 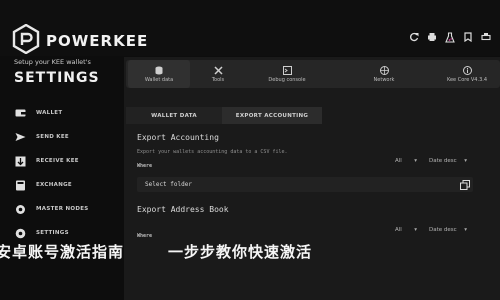 I want to click on sidebar-item-receive-kee: RECEIVE KEE, so click(x=62, y=161).